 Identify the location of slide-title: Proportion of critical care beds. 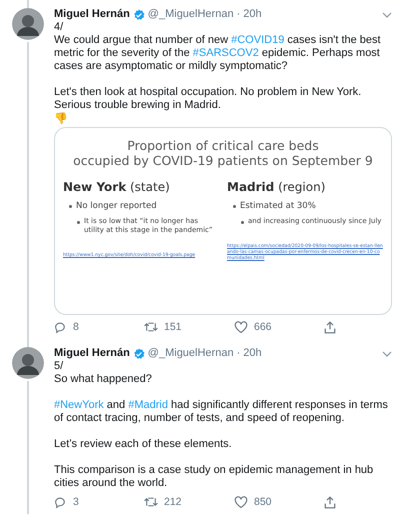
(223, 145).